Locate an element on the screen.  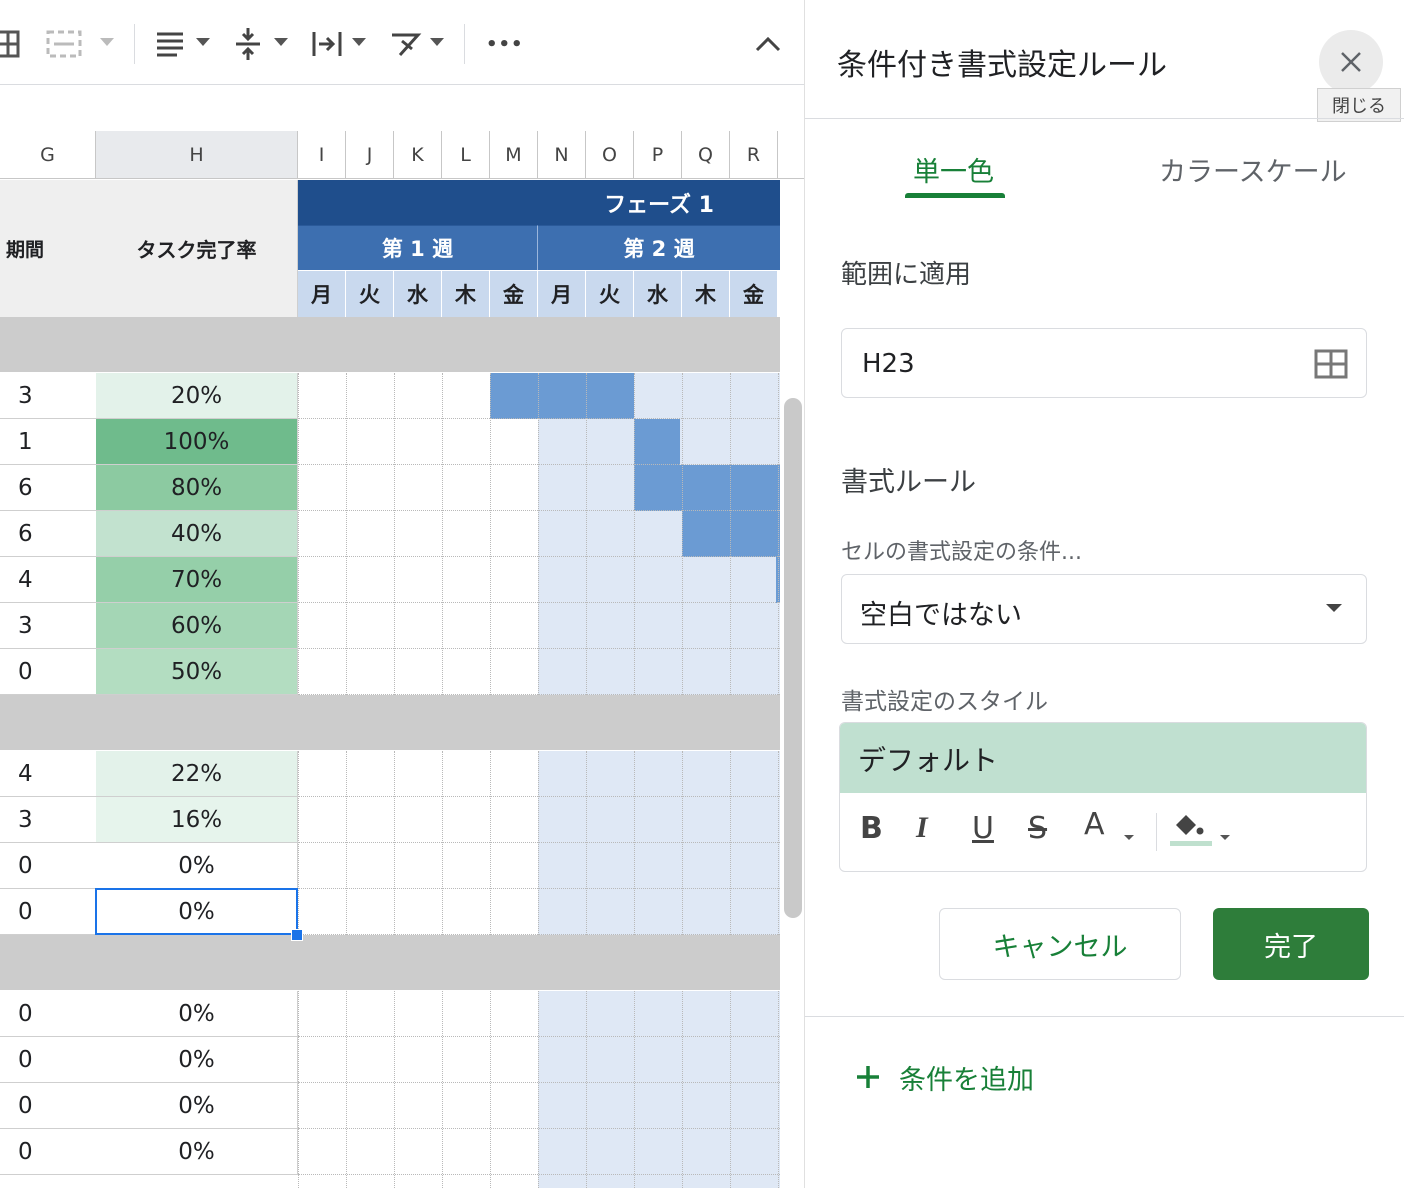
cell-period: 1 is located at coordinates (48, 442).